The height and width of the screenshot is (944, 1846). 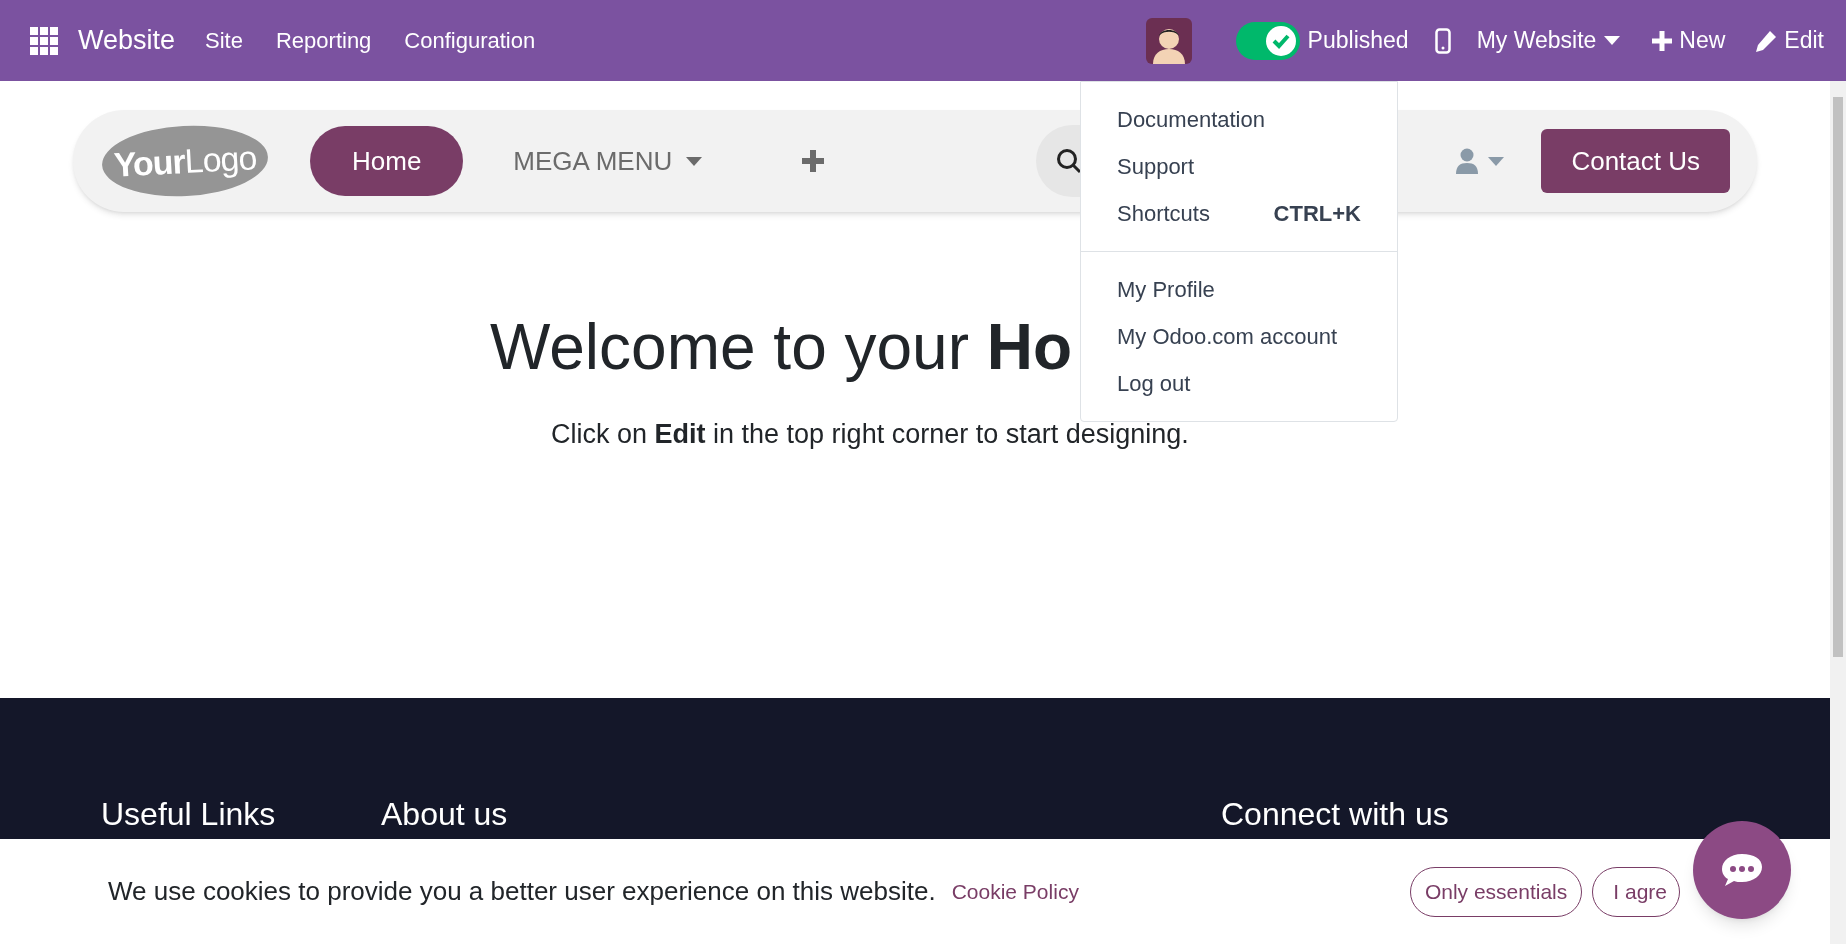 What do you see at coordinates (1239, 166) in the screenshot?
I see `menu-item: Support` at bounding box center [1239, 166].